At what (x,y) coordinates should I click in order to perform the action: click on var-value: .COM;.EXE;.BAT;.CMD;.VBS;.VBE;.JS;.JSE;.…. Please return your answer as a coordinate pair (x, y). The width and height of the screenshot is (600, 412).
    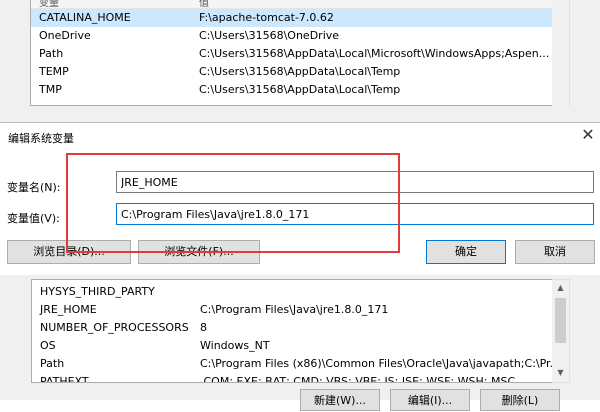
    Looking at the image, I should click on (358, 379).